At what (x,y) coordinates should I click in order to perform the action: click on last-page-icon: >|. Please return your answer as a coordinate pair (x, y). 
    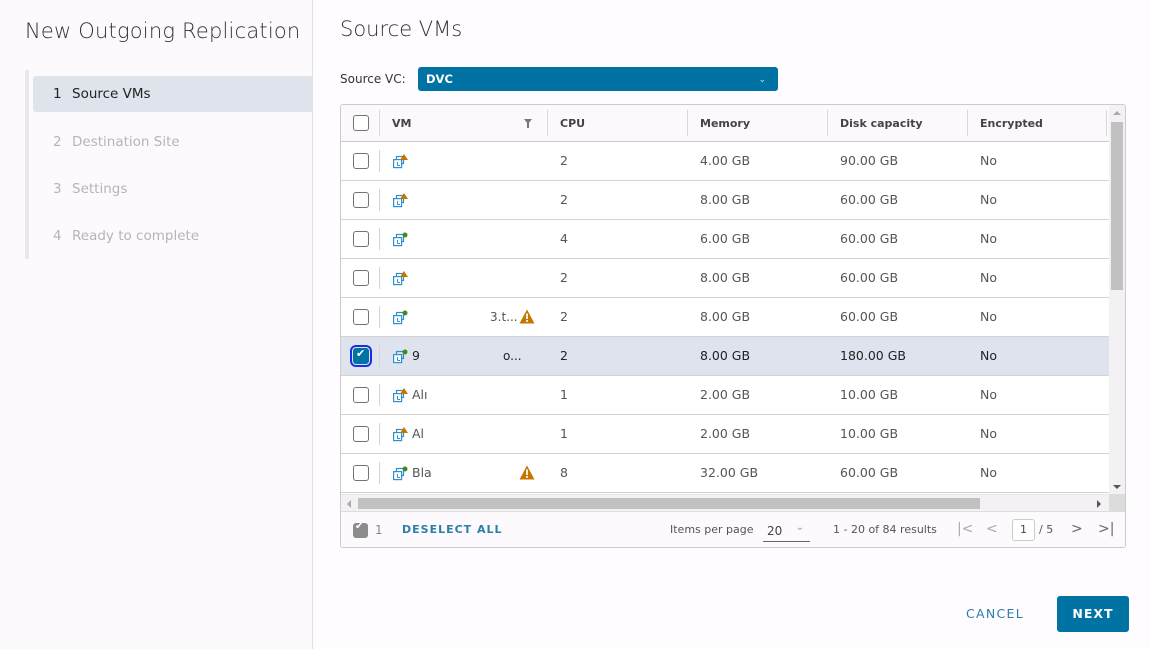
    Looking at the image, I should click on (1106, 529).